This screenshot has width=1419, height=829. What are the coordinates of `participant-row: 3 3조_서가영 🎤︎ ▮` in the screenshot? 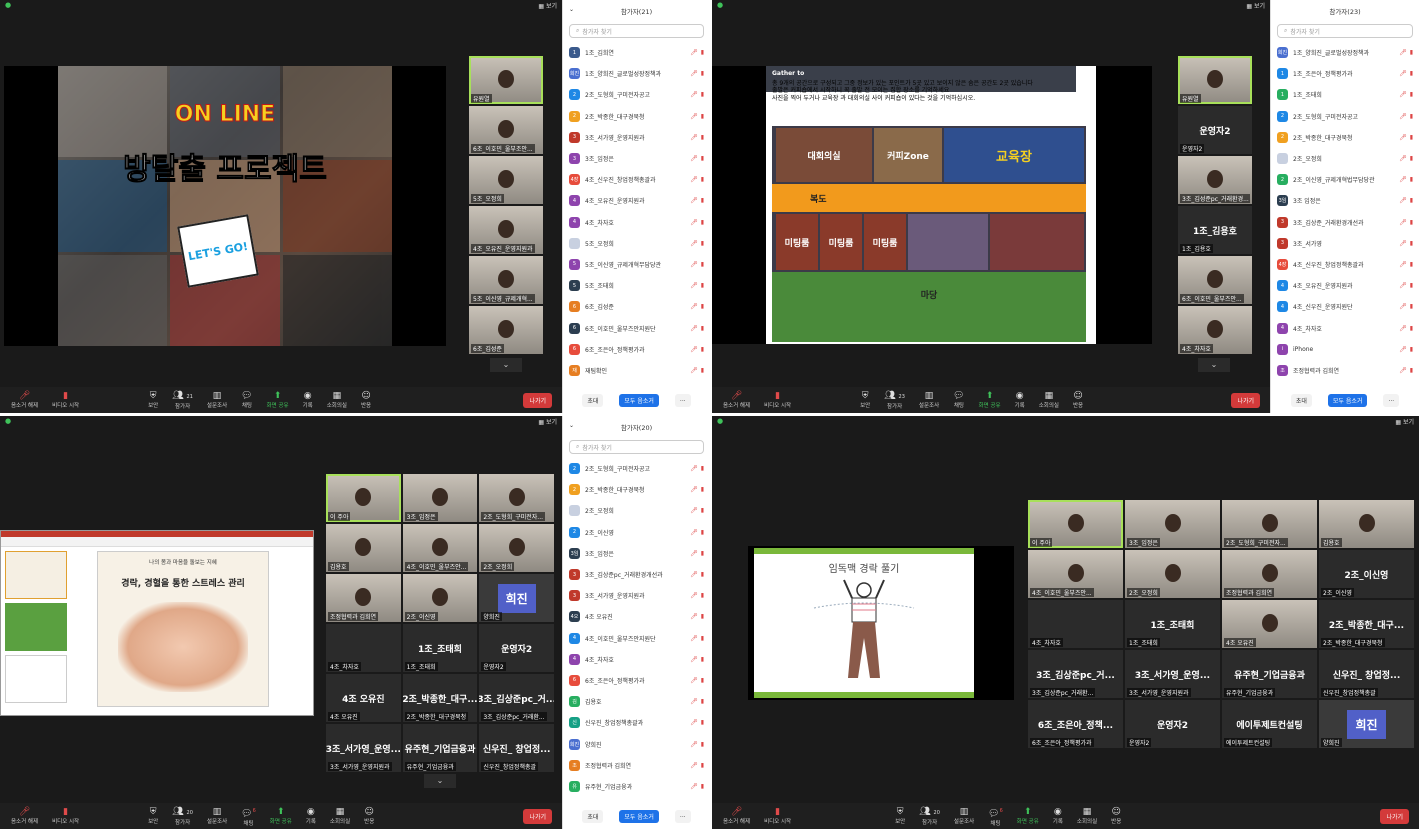 It's located at (1345, 243).